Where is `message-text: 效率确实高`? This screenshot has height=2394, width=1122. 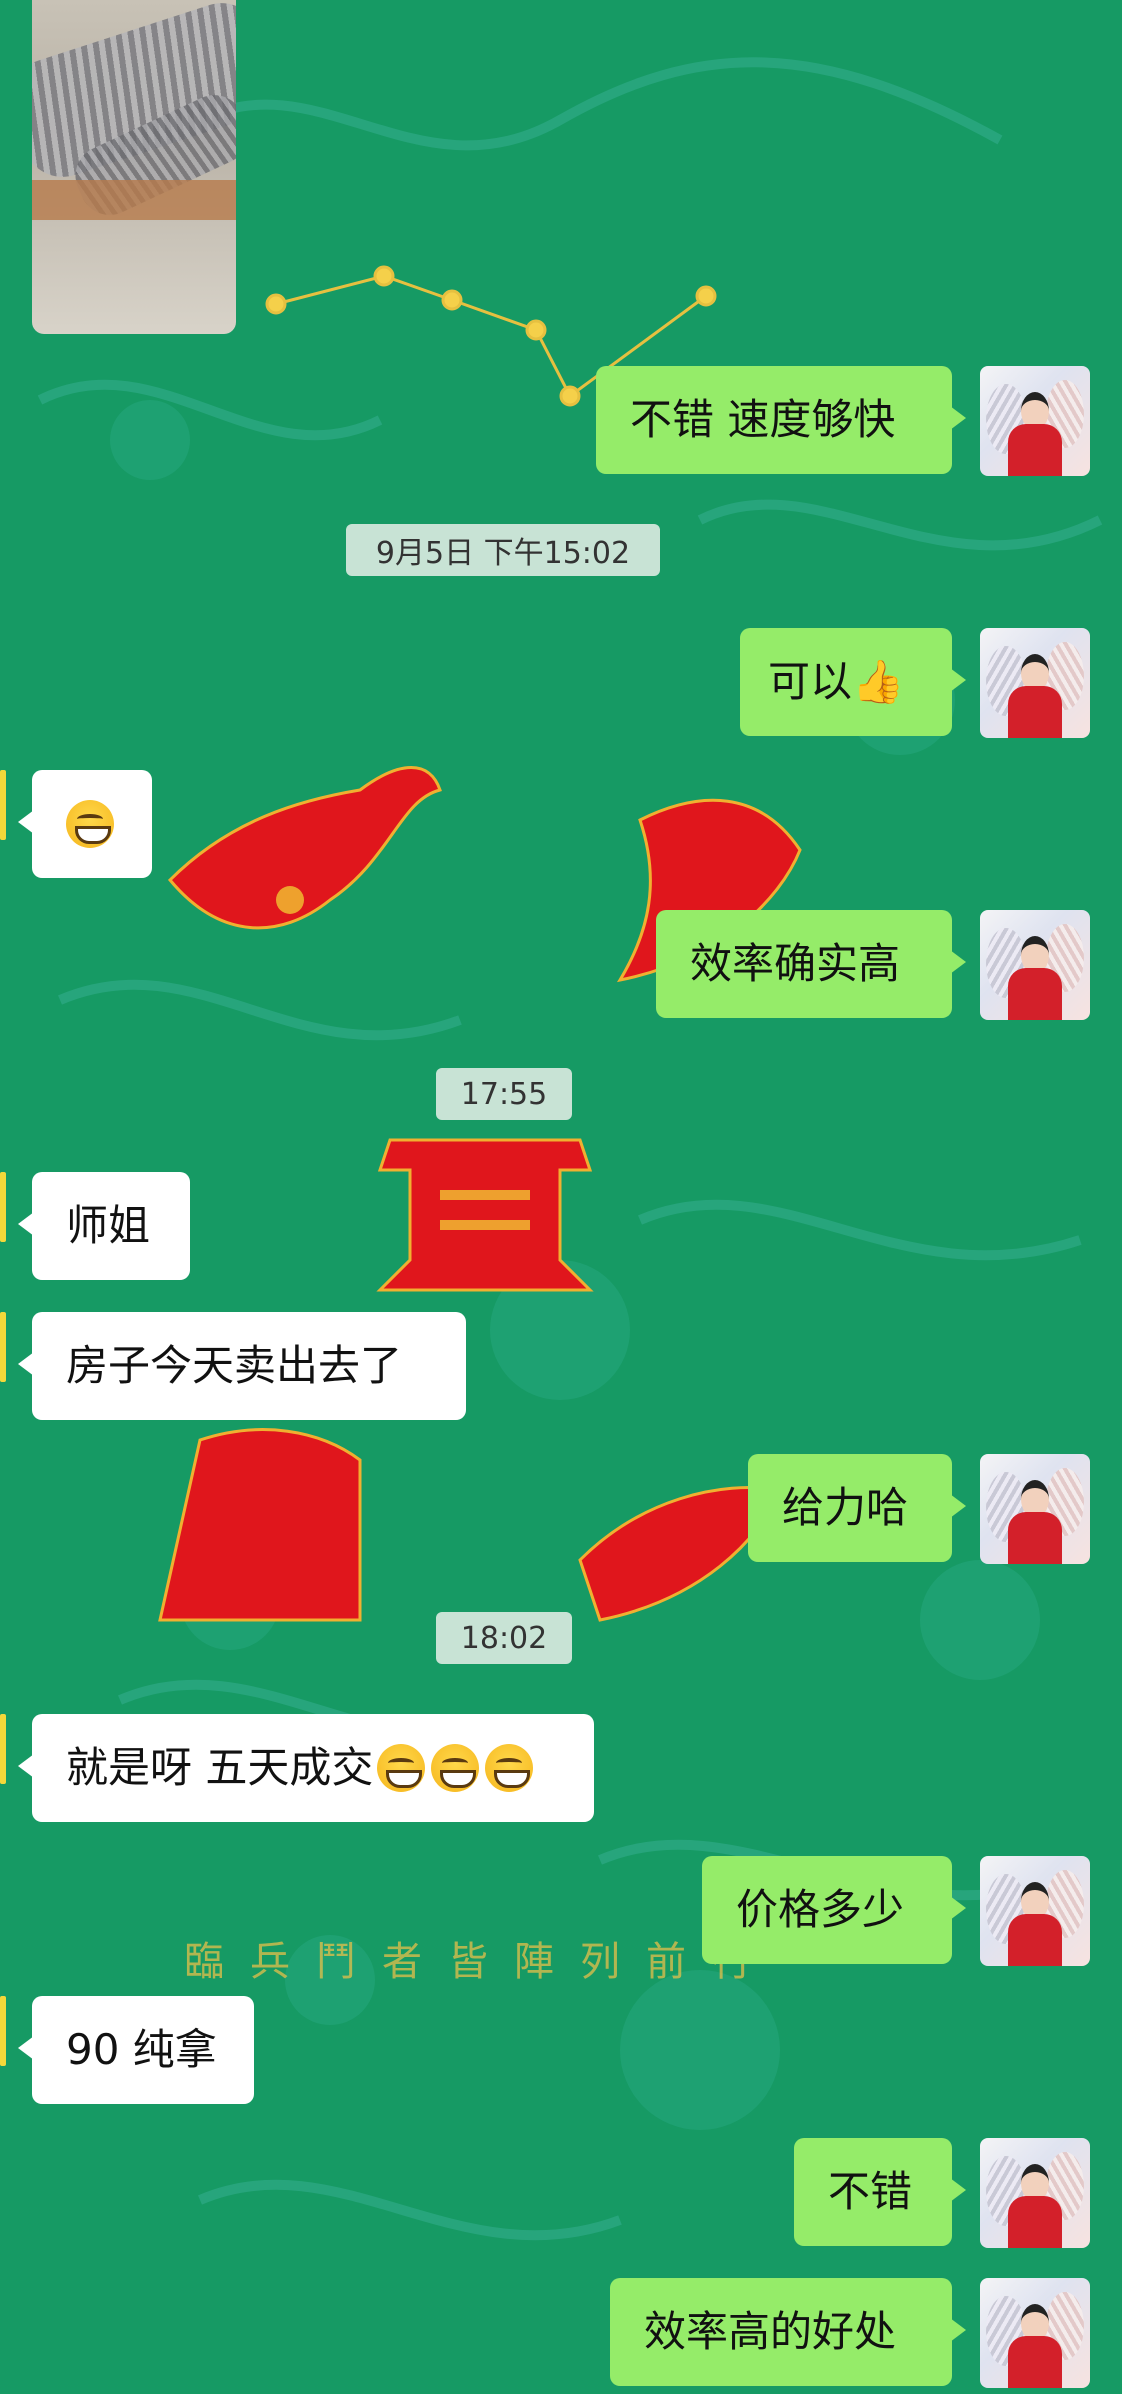
message-text: 效率确实高 is located at coordinates (795, 963).